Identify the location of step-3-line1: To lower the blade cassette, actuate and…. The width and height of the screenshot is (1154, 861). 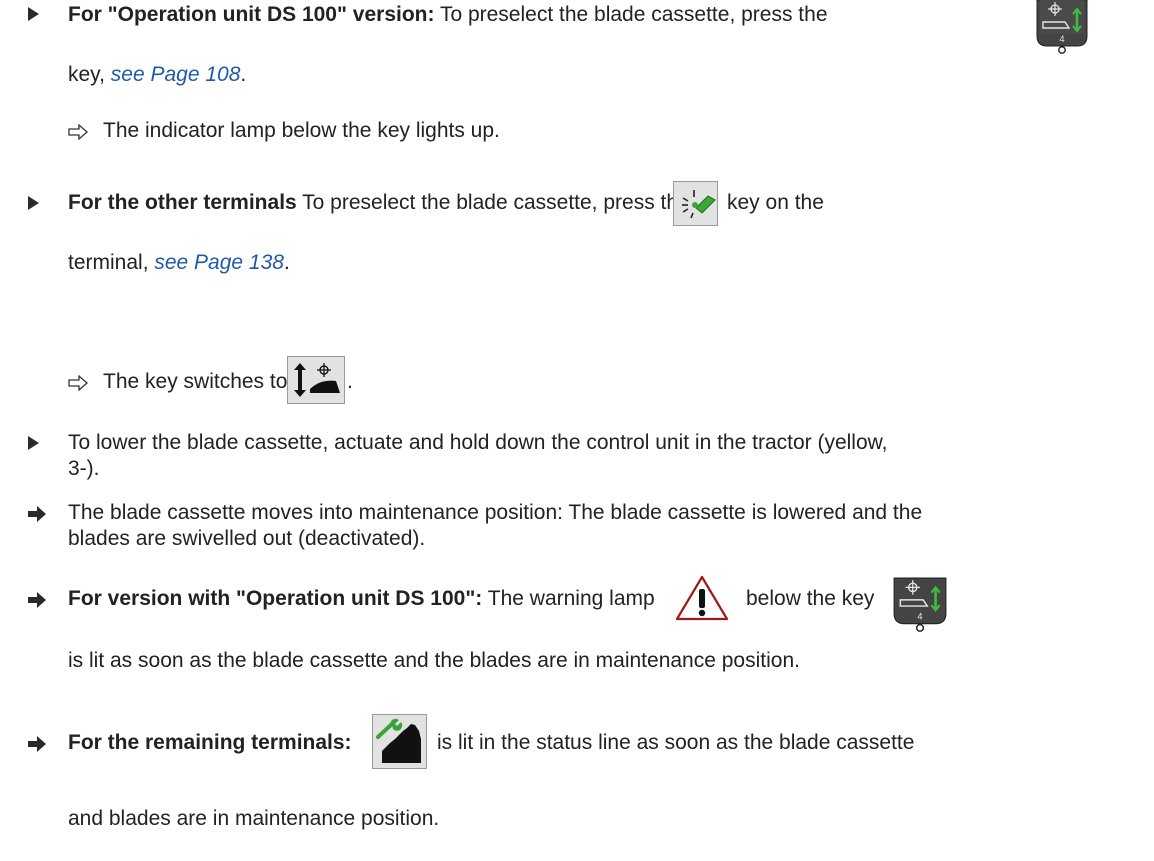
(478, 442).